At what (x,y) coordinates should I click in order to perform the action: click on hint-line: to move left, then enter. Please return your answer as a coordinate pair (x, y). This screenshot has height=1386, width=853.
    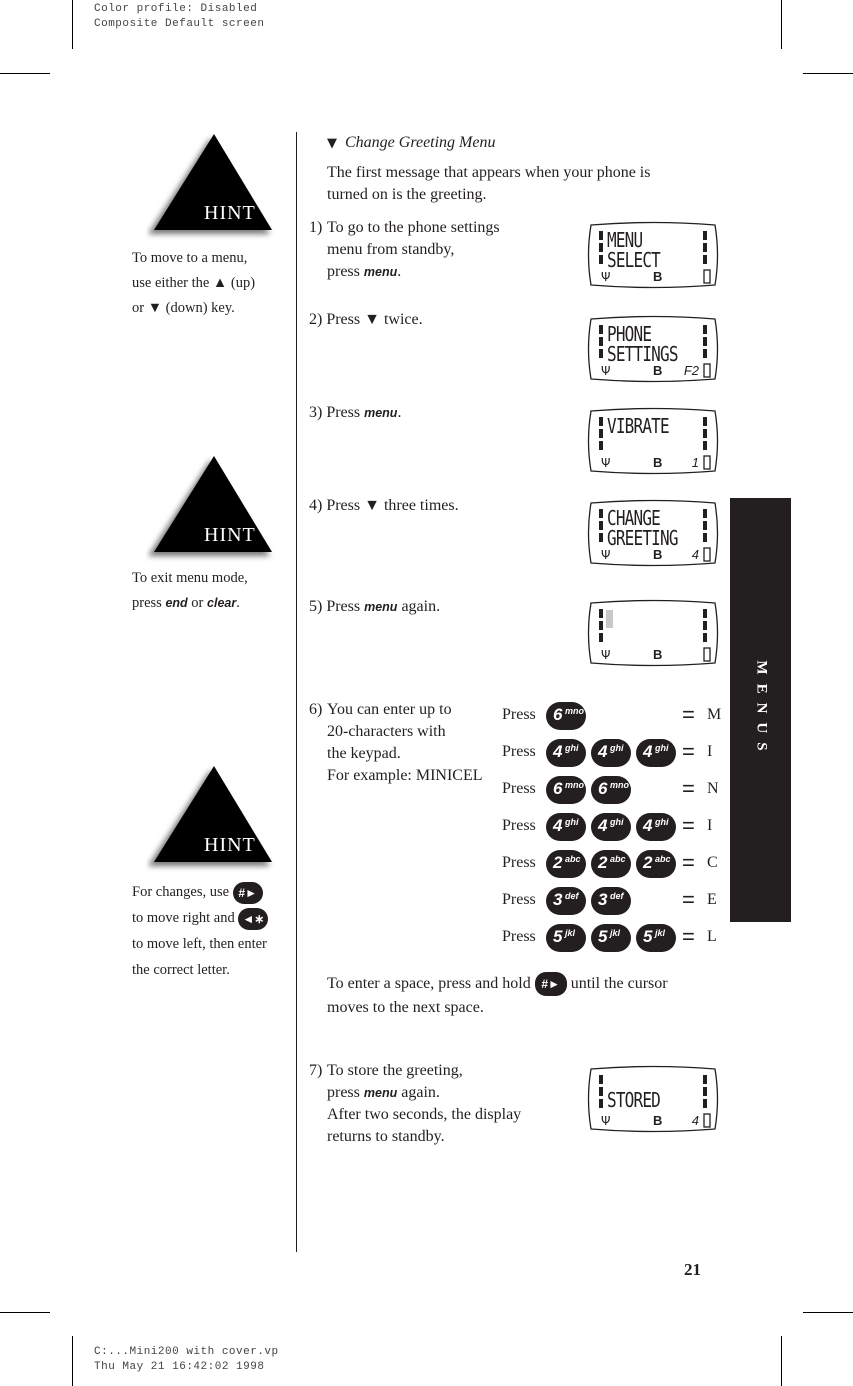
    Looking at the image, I should click on (199, 944).